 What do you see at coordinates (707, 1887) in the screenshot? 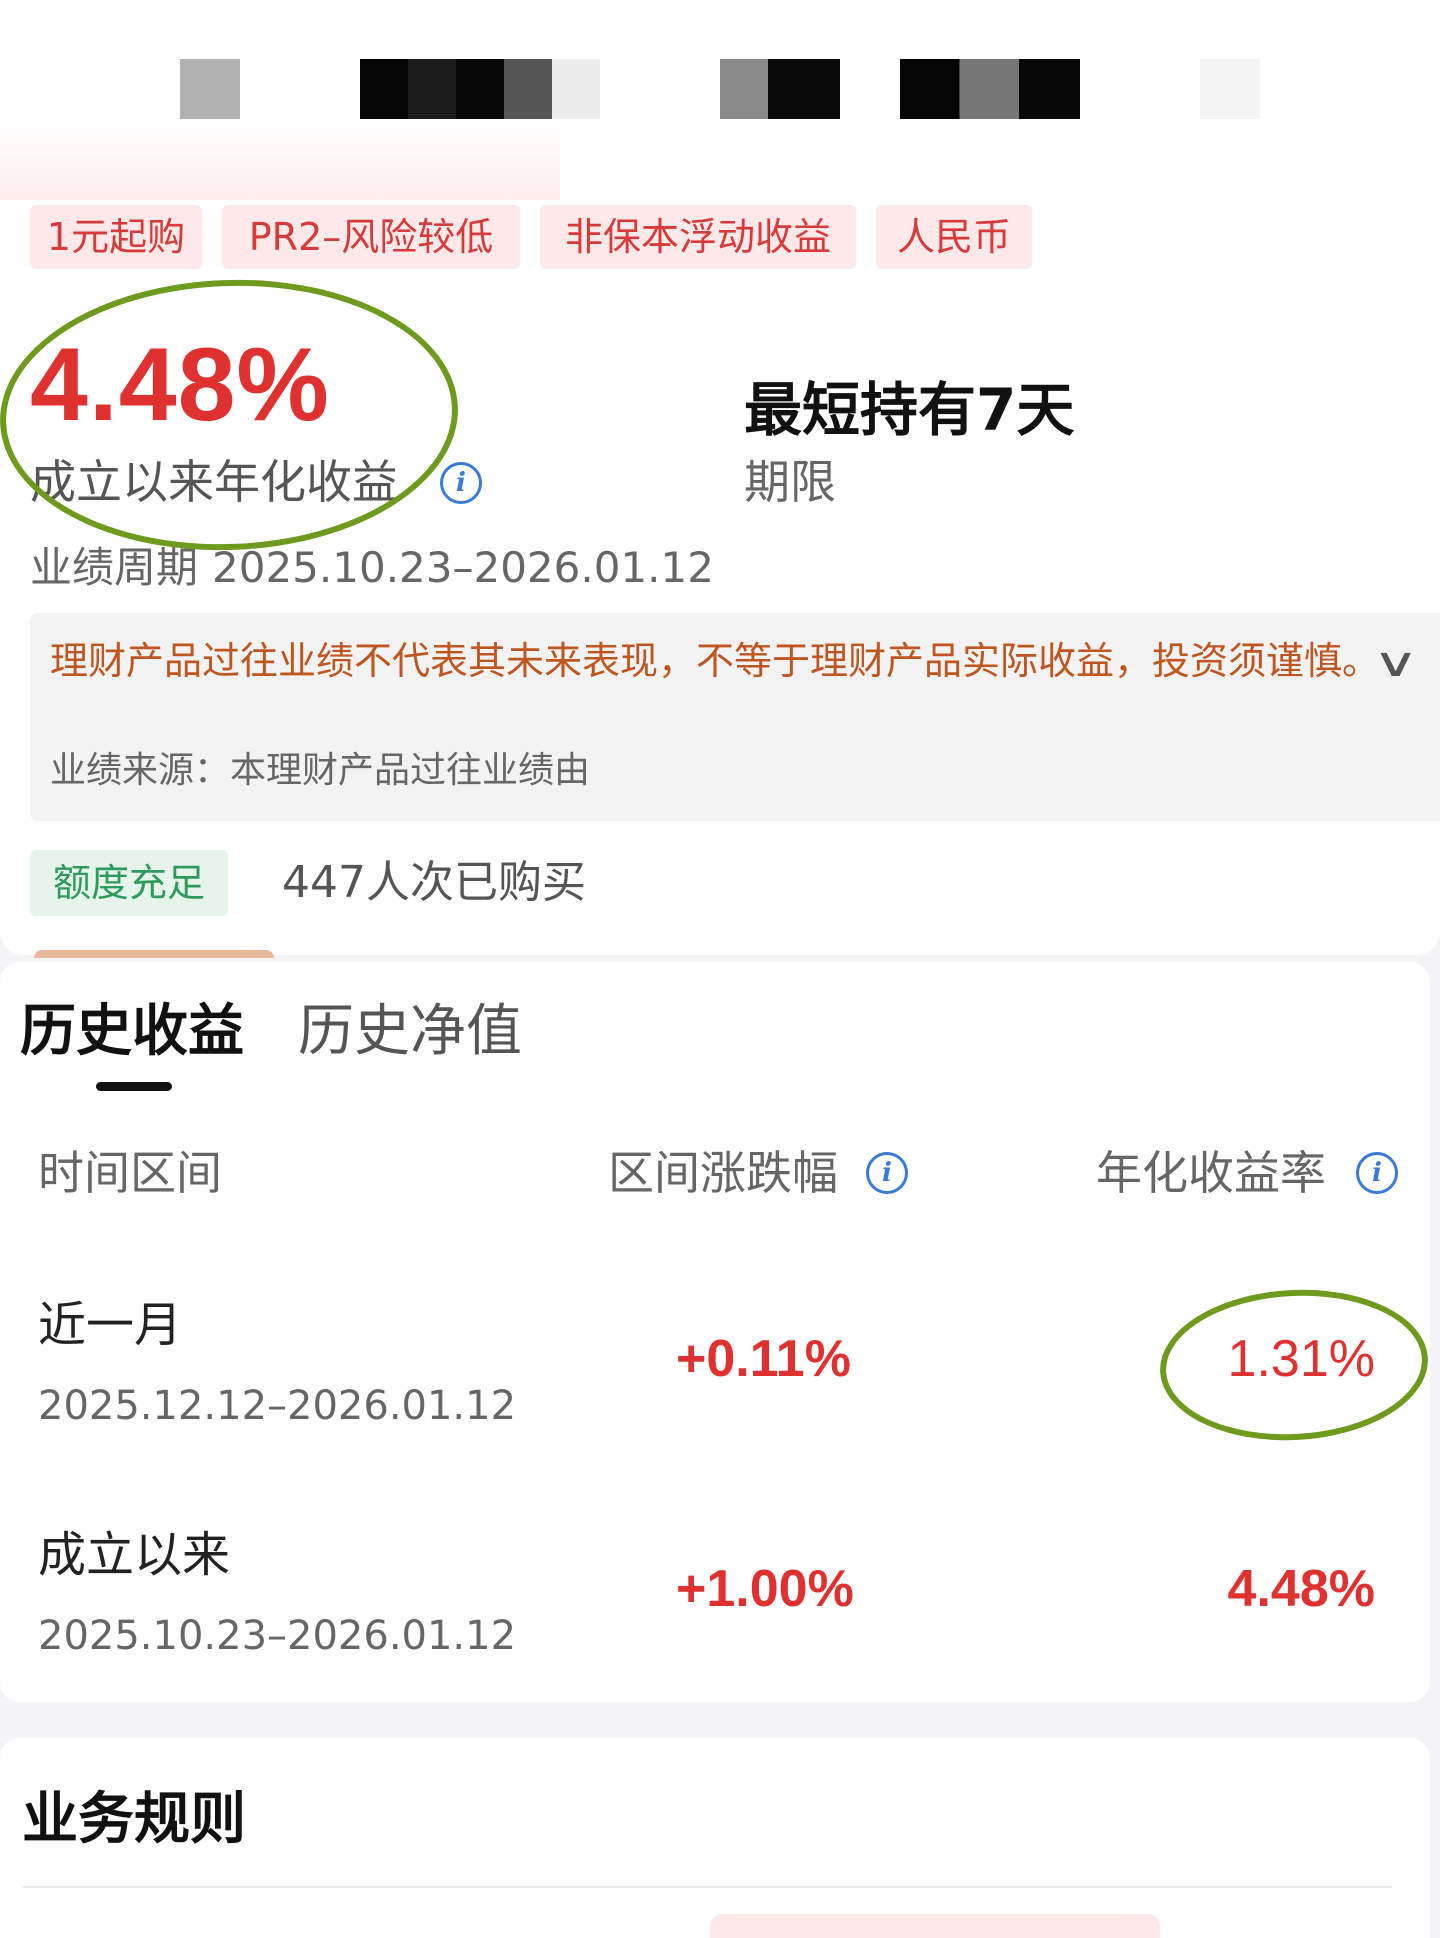
I see `divider` at bounding box center [707, 1887].